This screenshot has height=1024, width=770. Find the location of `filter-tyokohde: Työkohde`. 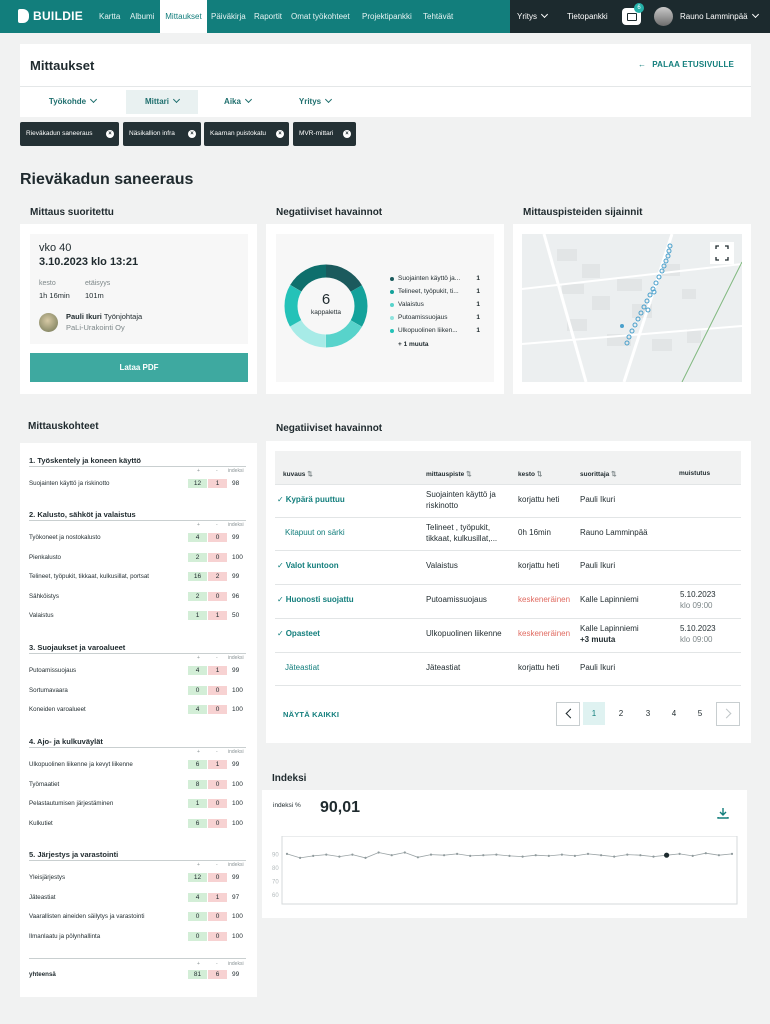

filter-tyokohde: Työkohde is located at coordinates (72, 102).